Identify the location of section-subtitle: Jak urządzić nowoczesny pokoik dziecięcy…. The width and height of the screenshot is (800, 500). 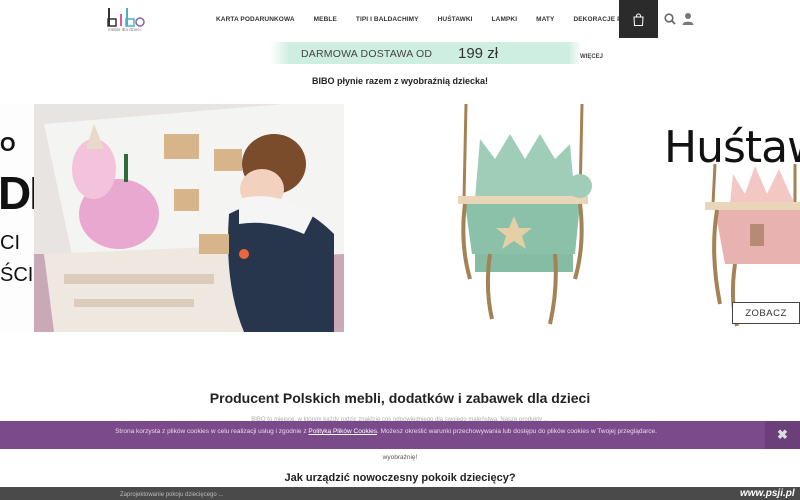
(400, 478).